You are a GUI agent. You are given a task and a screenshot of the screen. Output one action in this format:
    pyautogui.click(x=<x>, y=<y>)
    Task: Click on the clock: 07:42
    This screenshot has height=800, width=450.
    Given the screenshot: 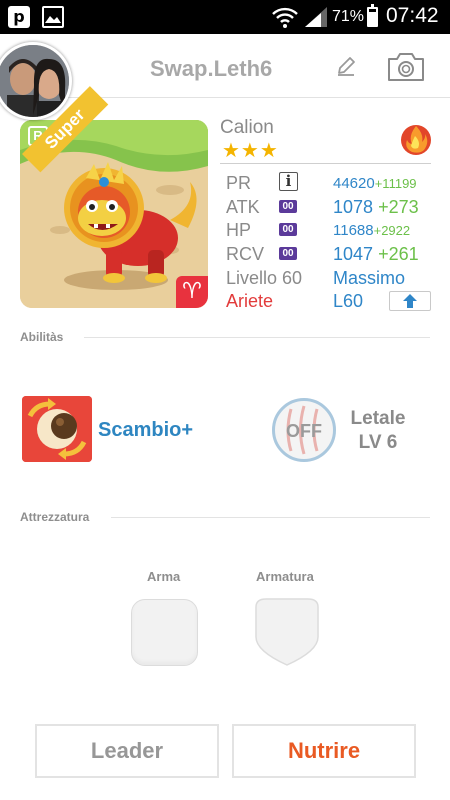 What is the action you would take?
    pyautogui.click(x=412, y=15)
    